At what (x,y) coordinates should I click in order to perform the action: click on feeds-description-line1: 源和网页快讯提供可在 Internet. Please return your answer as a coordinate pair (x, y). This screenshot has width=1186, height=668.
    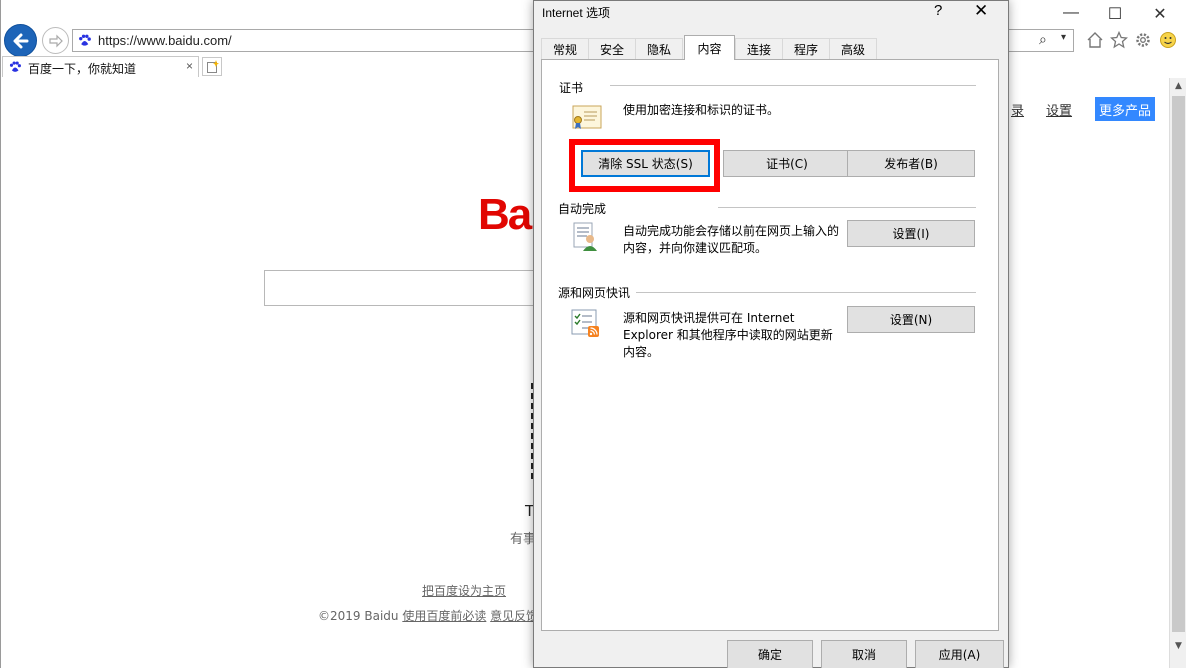
    Looking at the image, I should click on (709, 318).